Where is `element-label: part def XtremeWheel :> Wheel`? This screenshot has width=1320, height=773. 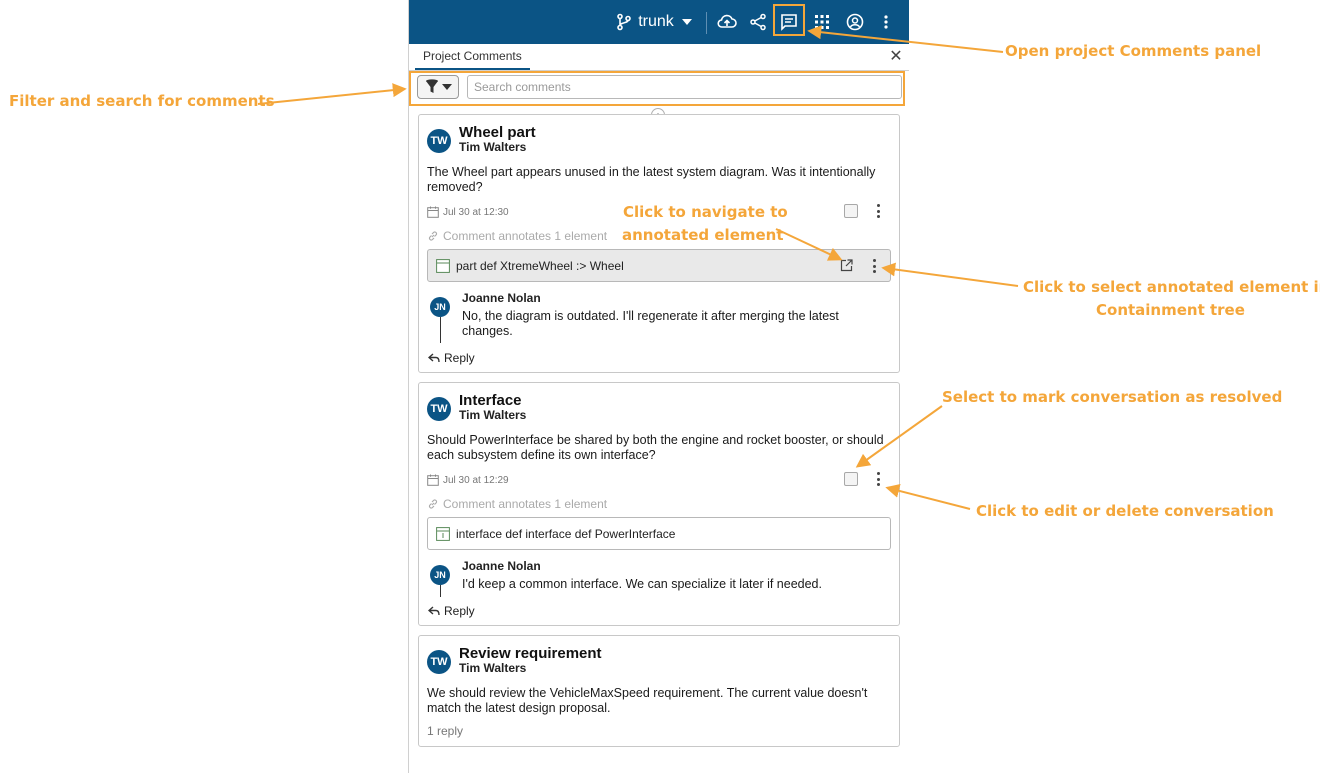
element-label: part def XtremeWheel :> Wheel is located at coordinates (540, 265).